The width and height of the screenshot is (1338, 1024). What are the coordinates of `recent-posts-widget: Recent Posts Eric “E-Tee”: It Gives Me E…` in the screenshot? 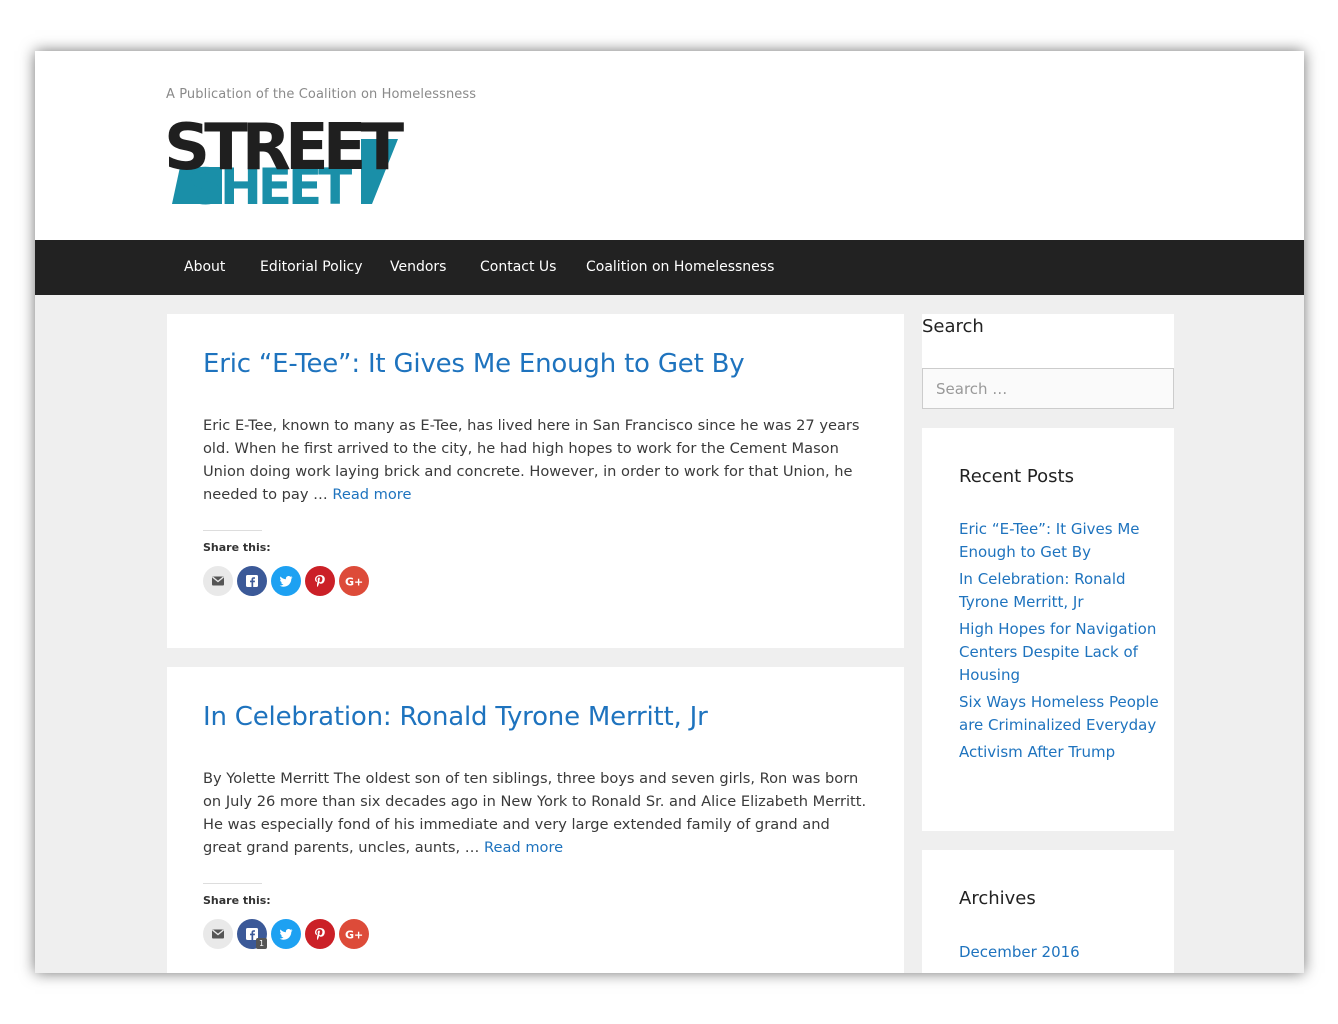 It's located at (1048, 629).